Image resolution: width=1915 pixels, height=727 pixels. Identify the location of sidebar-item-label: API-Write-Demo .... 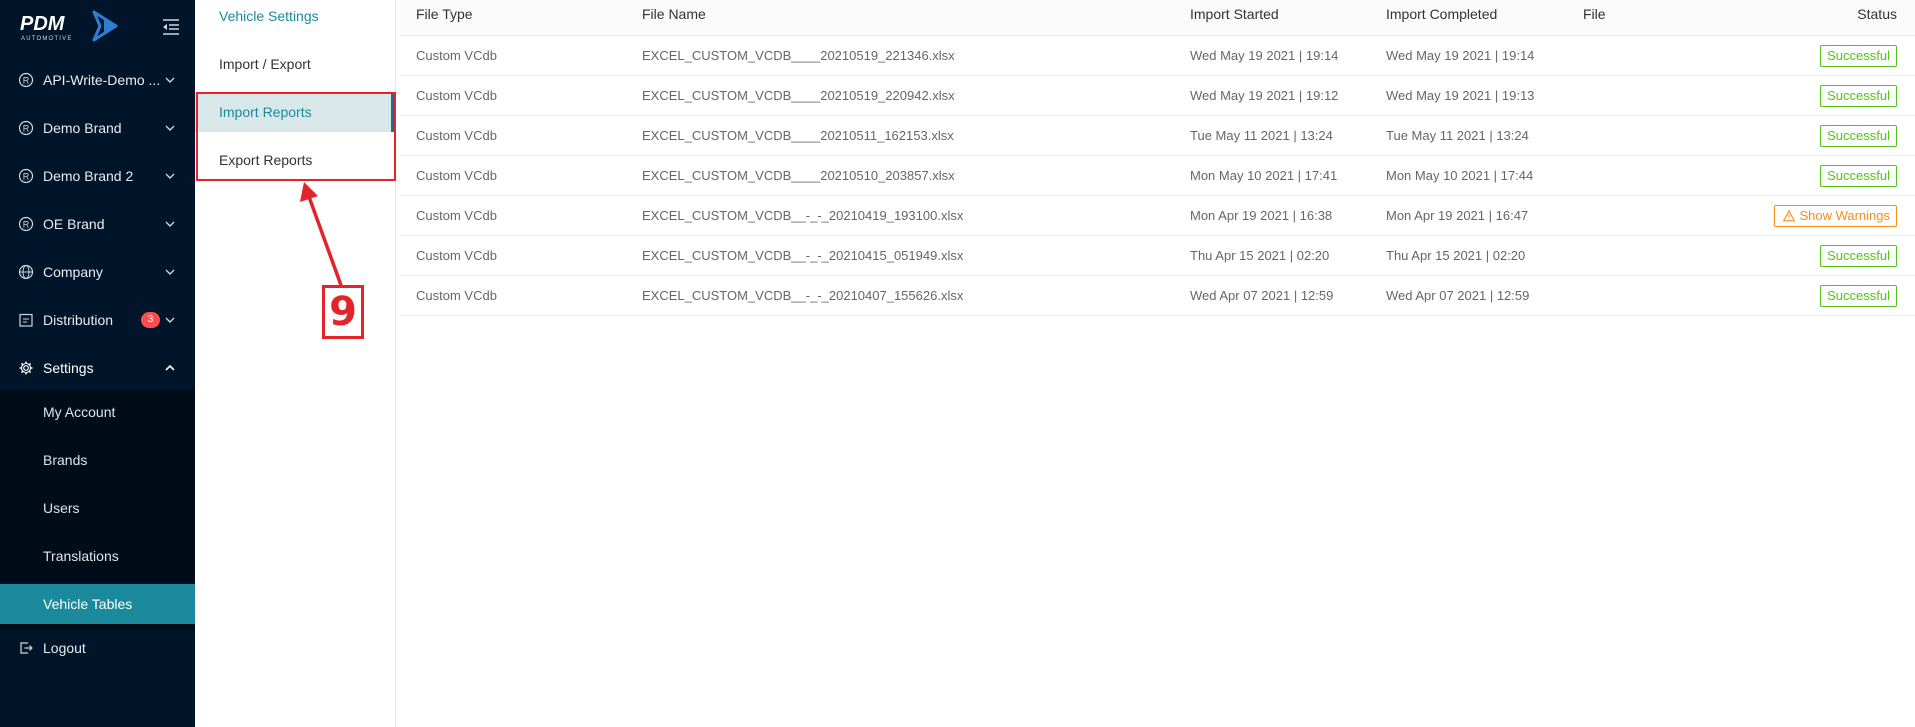
(102, 80).